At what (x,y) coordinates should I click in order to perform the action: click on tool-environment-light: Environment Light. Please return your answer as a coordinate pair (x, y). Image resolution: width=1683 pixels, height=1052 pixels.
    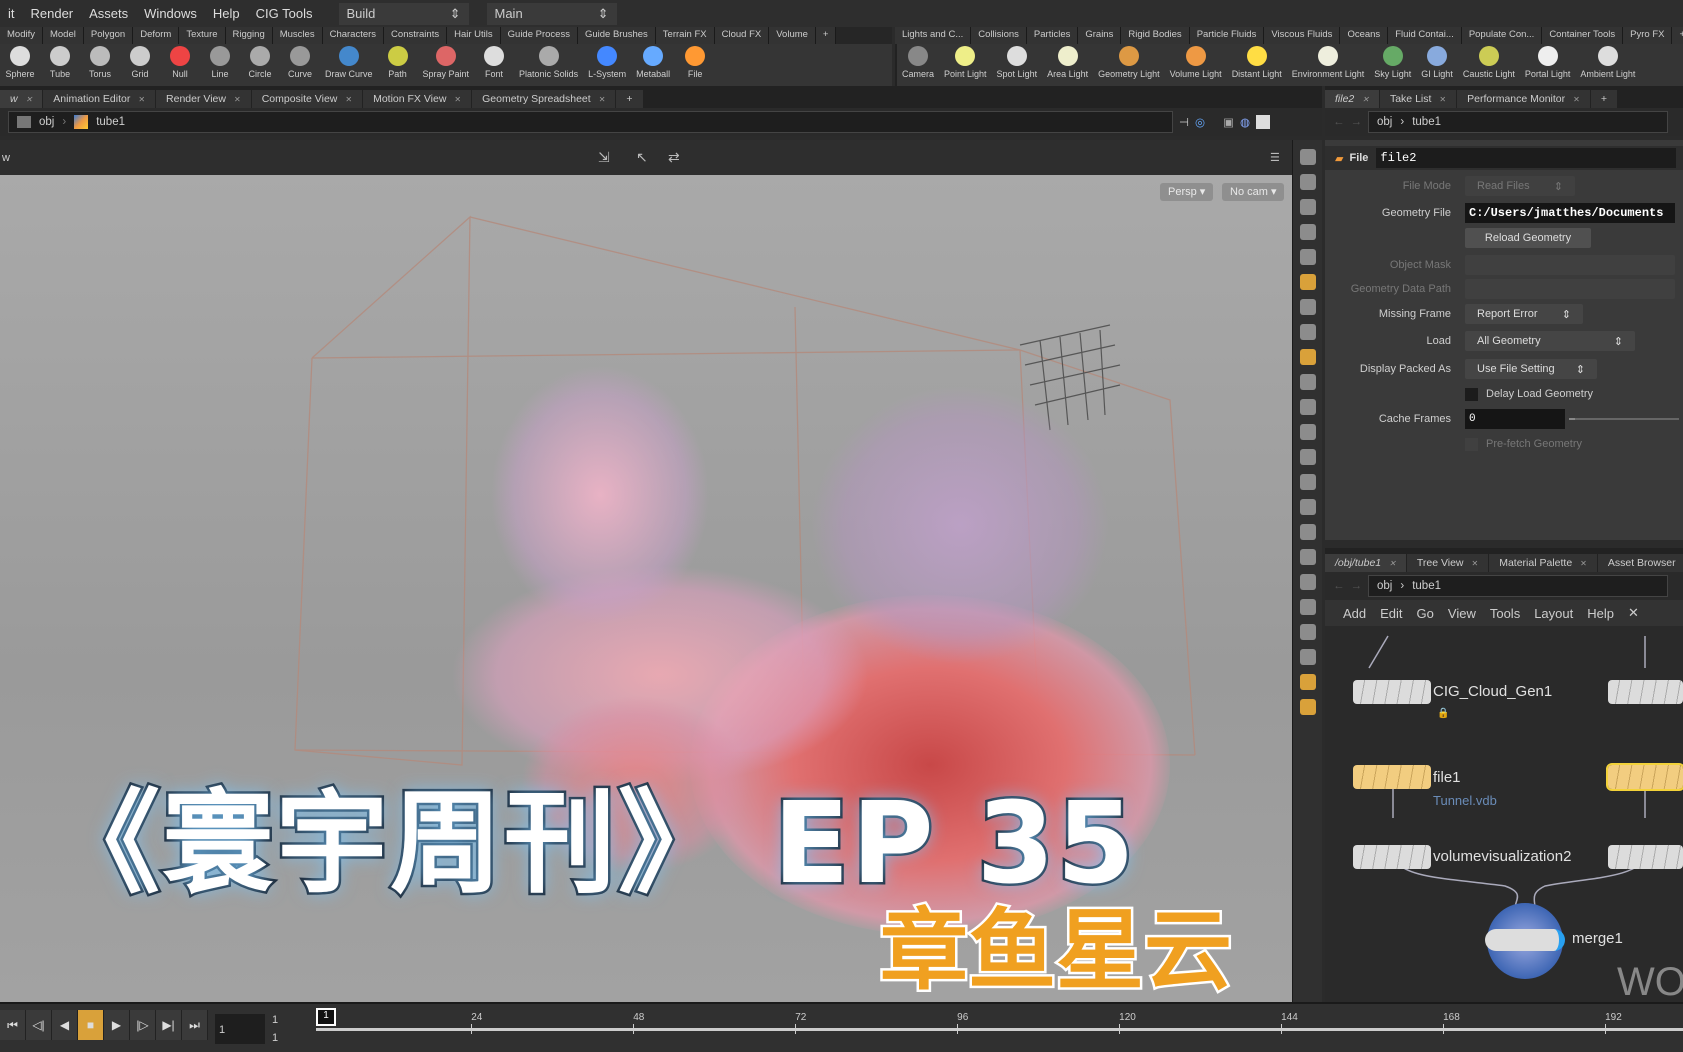
    Looking at the image, I should click on (1328, 61).